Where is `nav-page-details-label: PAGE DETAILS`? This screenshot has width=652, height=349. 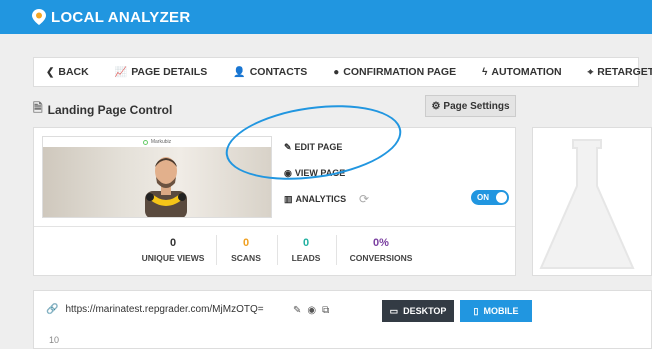 nav-page-details-label: PAGE DETAILS is located at coordinates (169, 72).